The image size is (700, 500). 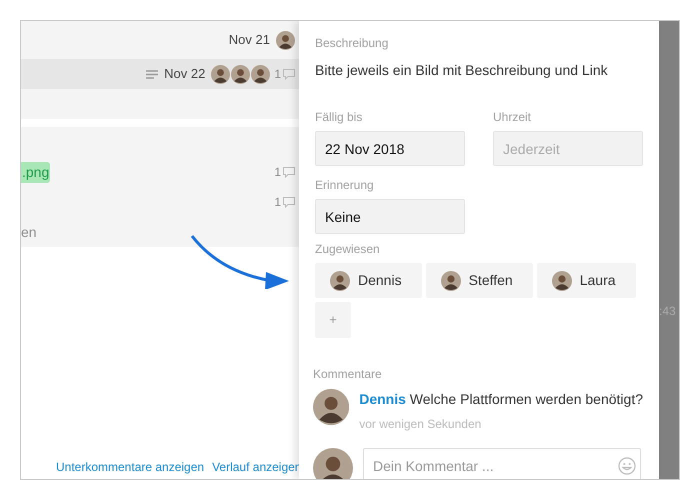 What do you see at coordinates (462, 70) in the screenshot?
I see `description-text: Bitte jeweils ein Bild mit Beschreibung und Link` at bounding box center [462, 70].